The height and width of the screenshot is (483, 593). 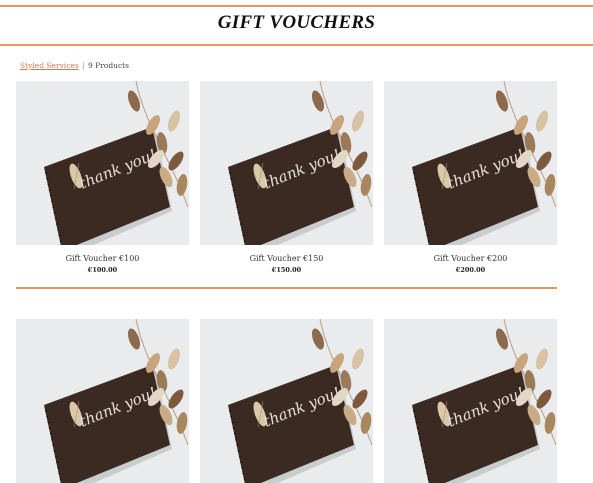 What do you see at coordinates (296, 22) in the screenshot?
I see `page-title: GIFT VOUCHERS` at bounding box center [296, 22].